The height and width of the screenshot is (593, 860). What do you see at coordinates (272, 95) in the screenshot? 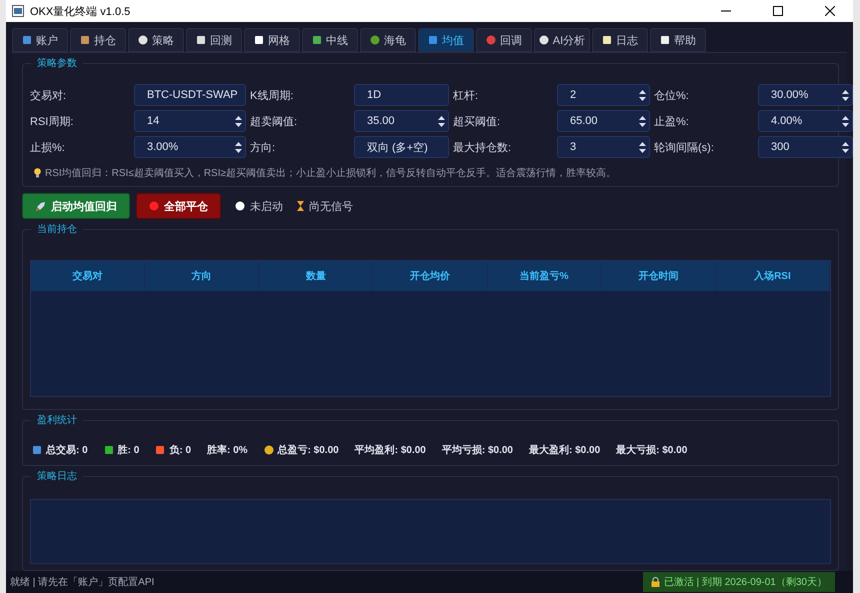
I see `field-label: K线周期:` at bounding box center [272, 95].